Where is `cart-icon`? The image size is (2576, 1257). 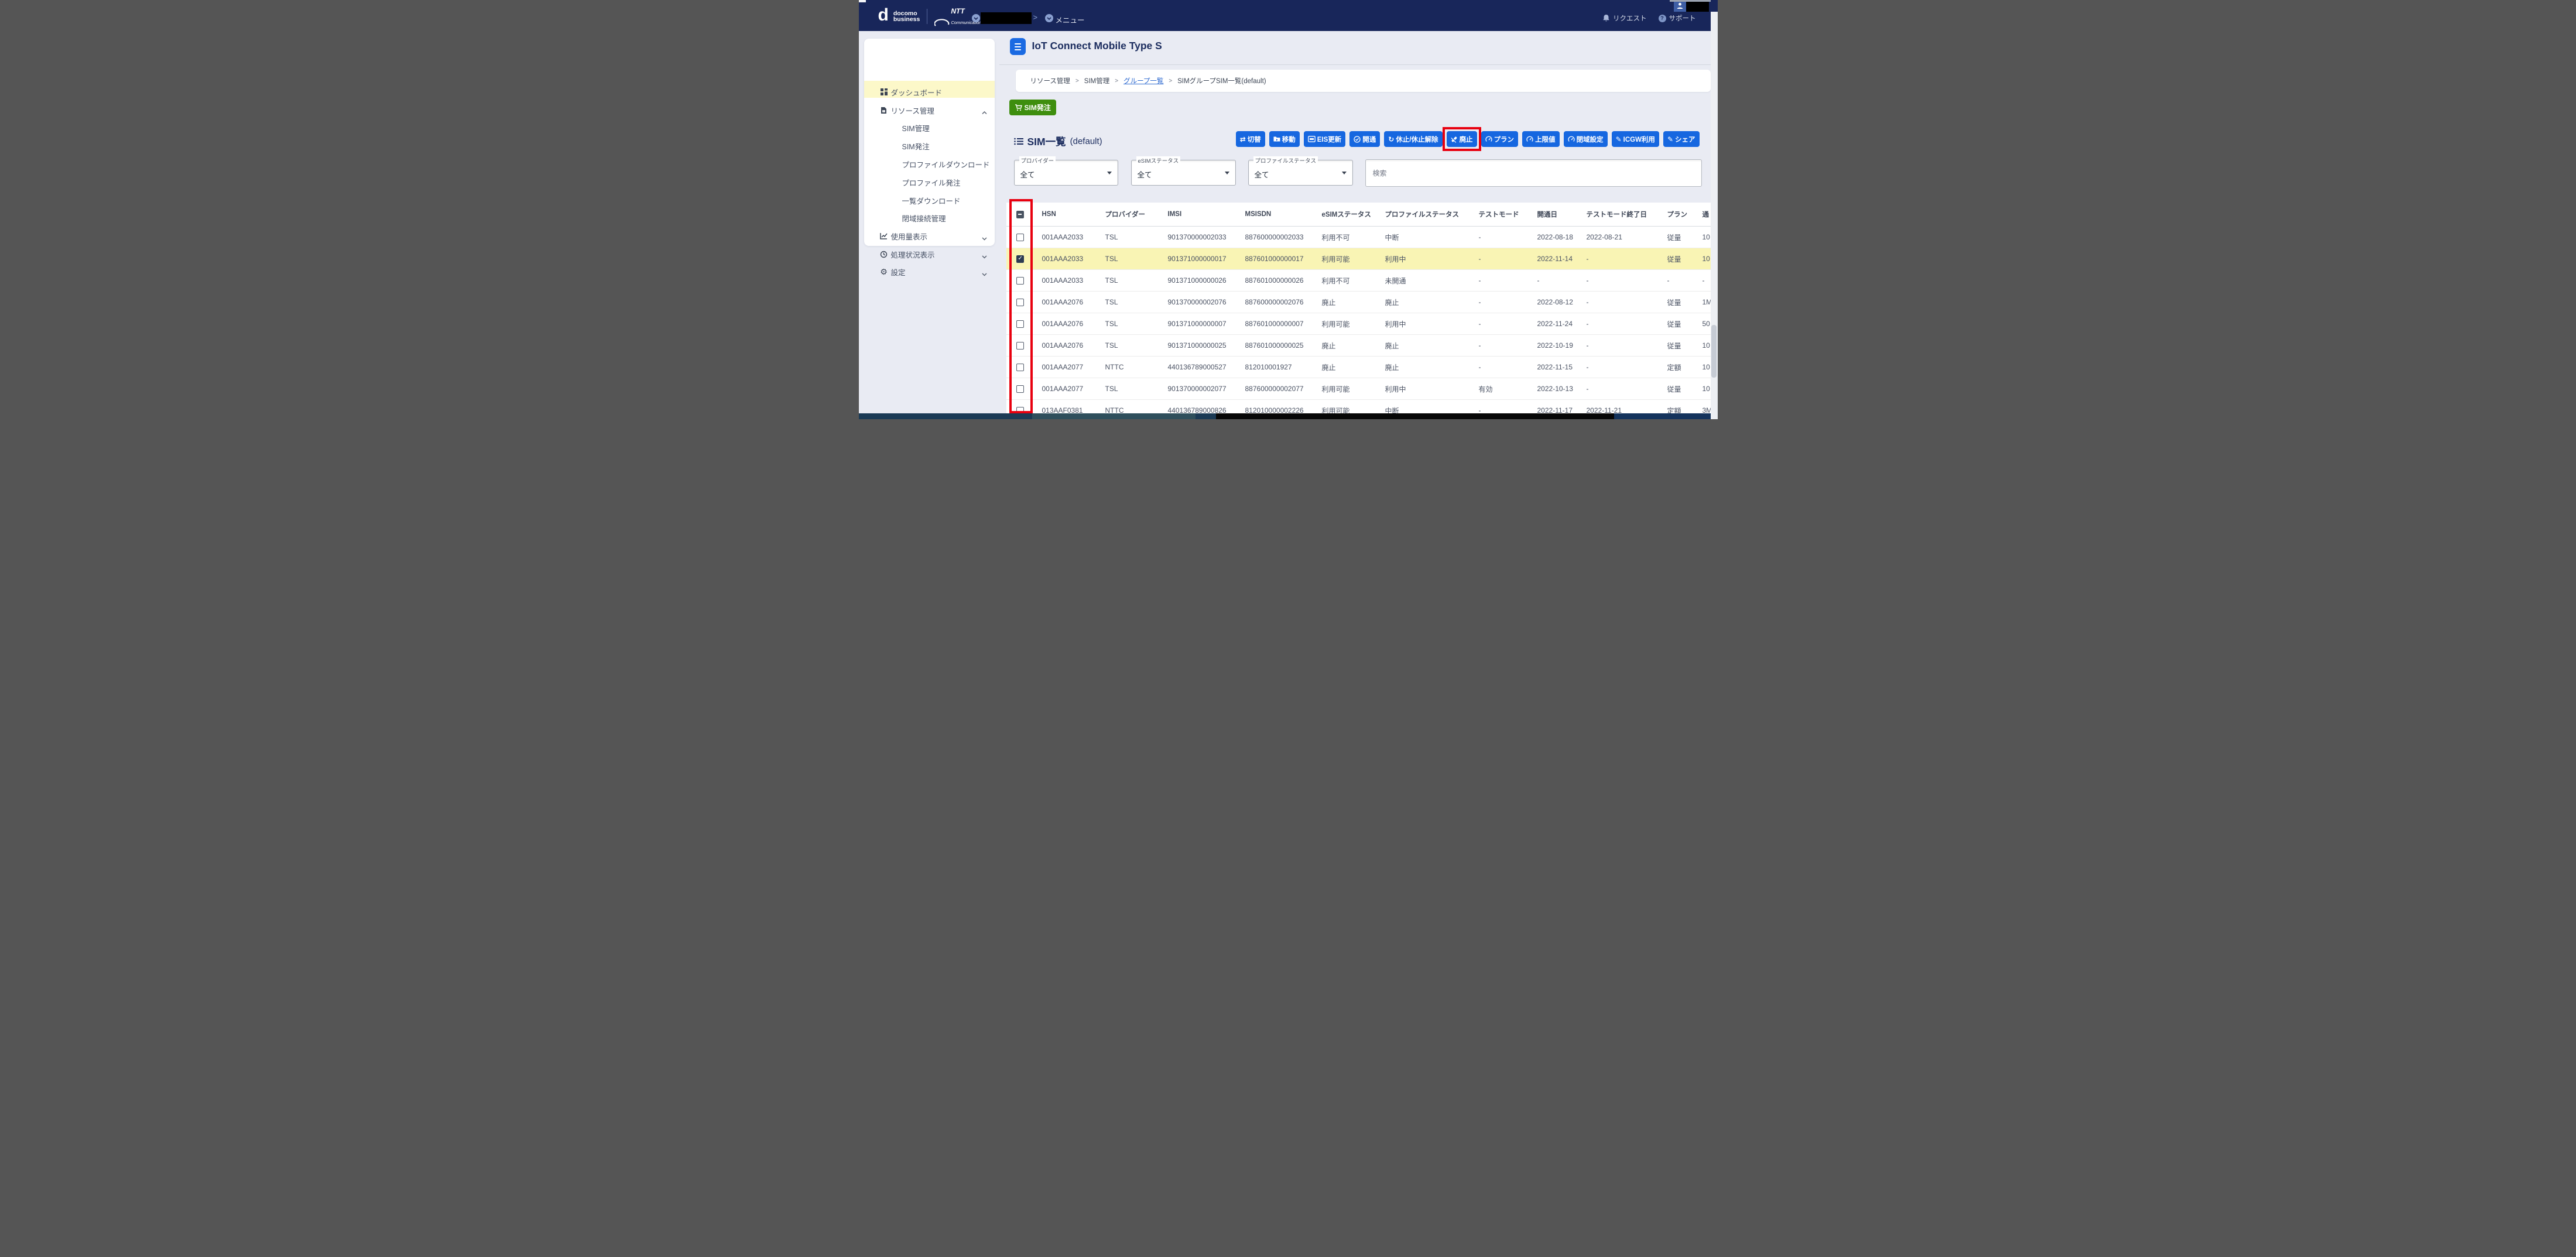 cart-icon is located at coordinates (1018, 107).